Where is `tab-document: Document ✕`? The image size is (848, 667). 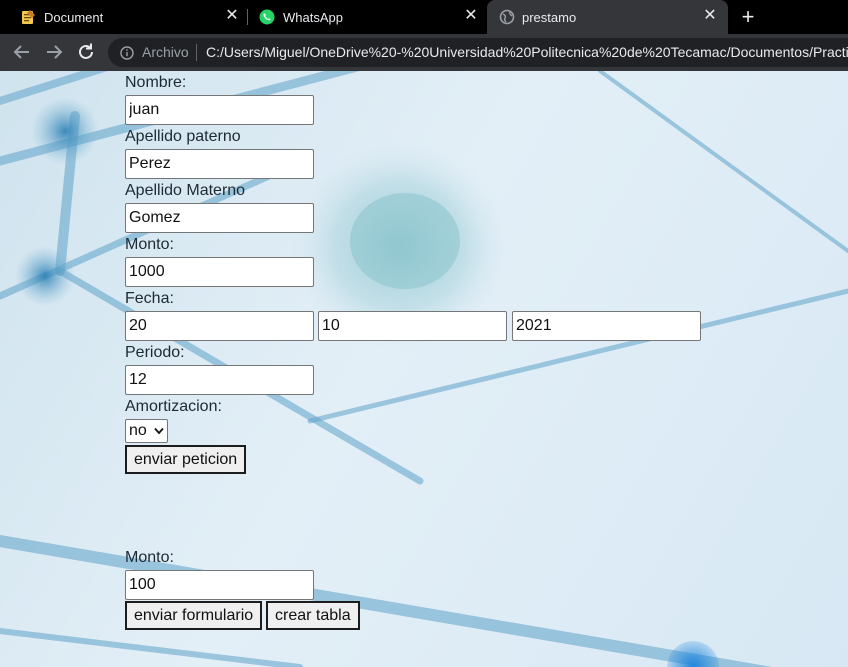
tab-document: Document ✕ is located at coordinates (123, 17).